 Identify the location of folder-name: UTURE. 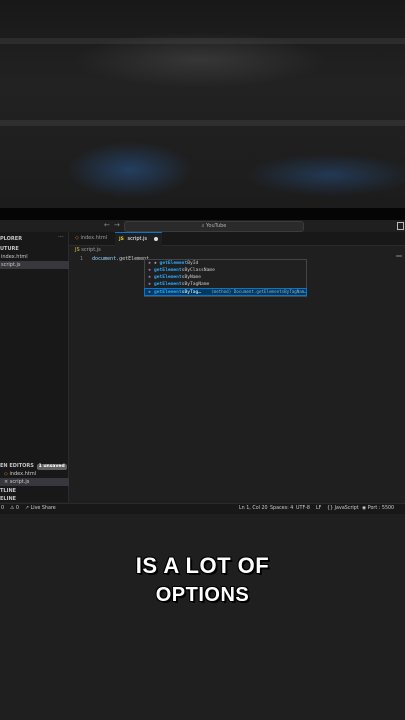
(34, 249).